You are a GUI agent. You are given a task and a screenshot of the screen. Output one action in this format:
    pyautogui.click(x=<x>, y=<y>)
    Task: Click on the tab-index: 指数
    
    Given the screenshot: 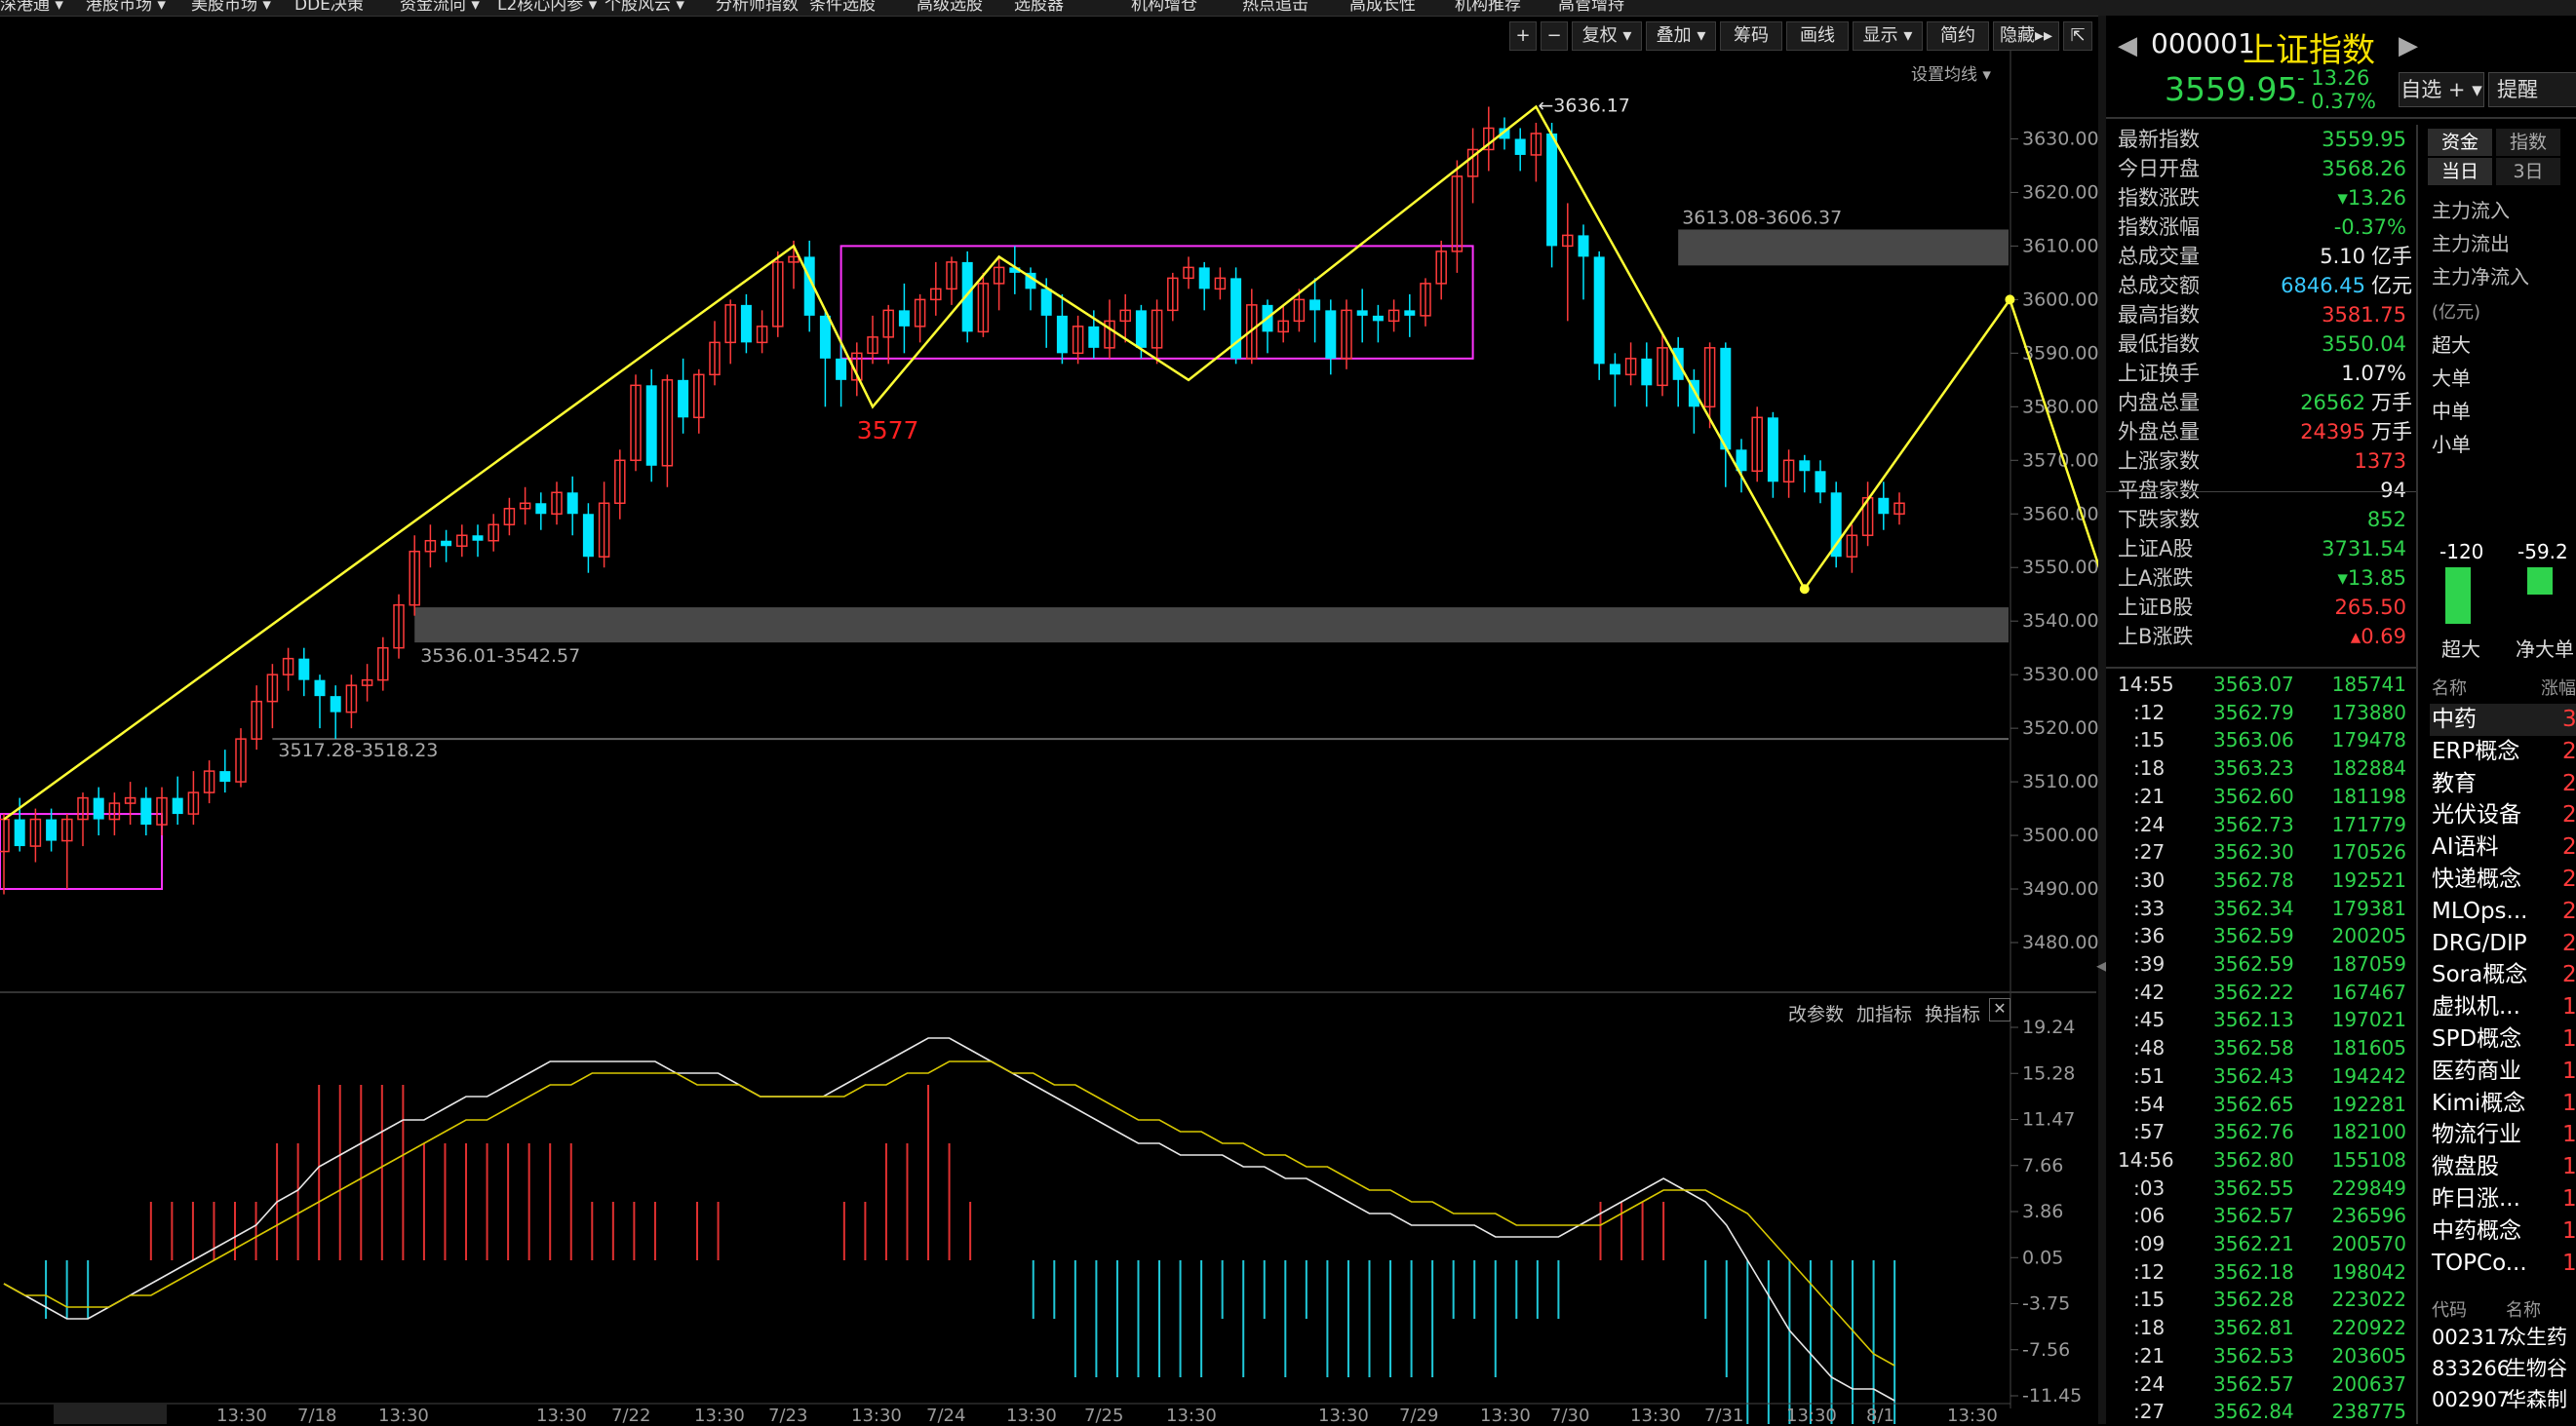 What is the action you would take?
    pyautogui.click(x=2528, y=142)
    